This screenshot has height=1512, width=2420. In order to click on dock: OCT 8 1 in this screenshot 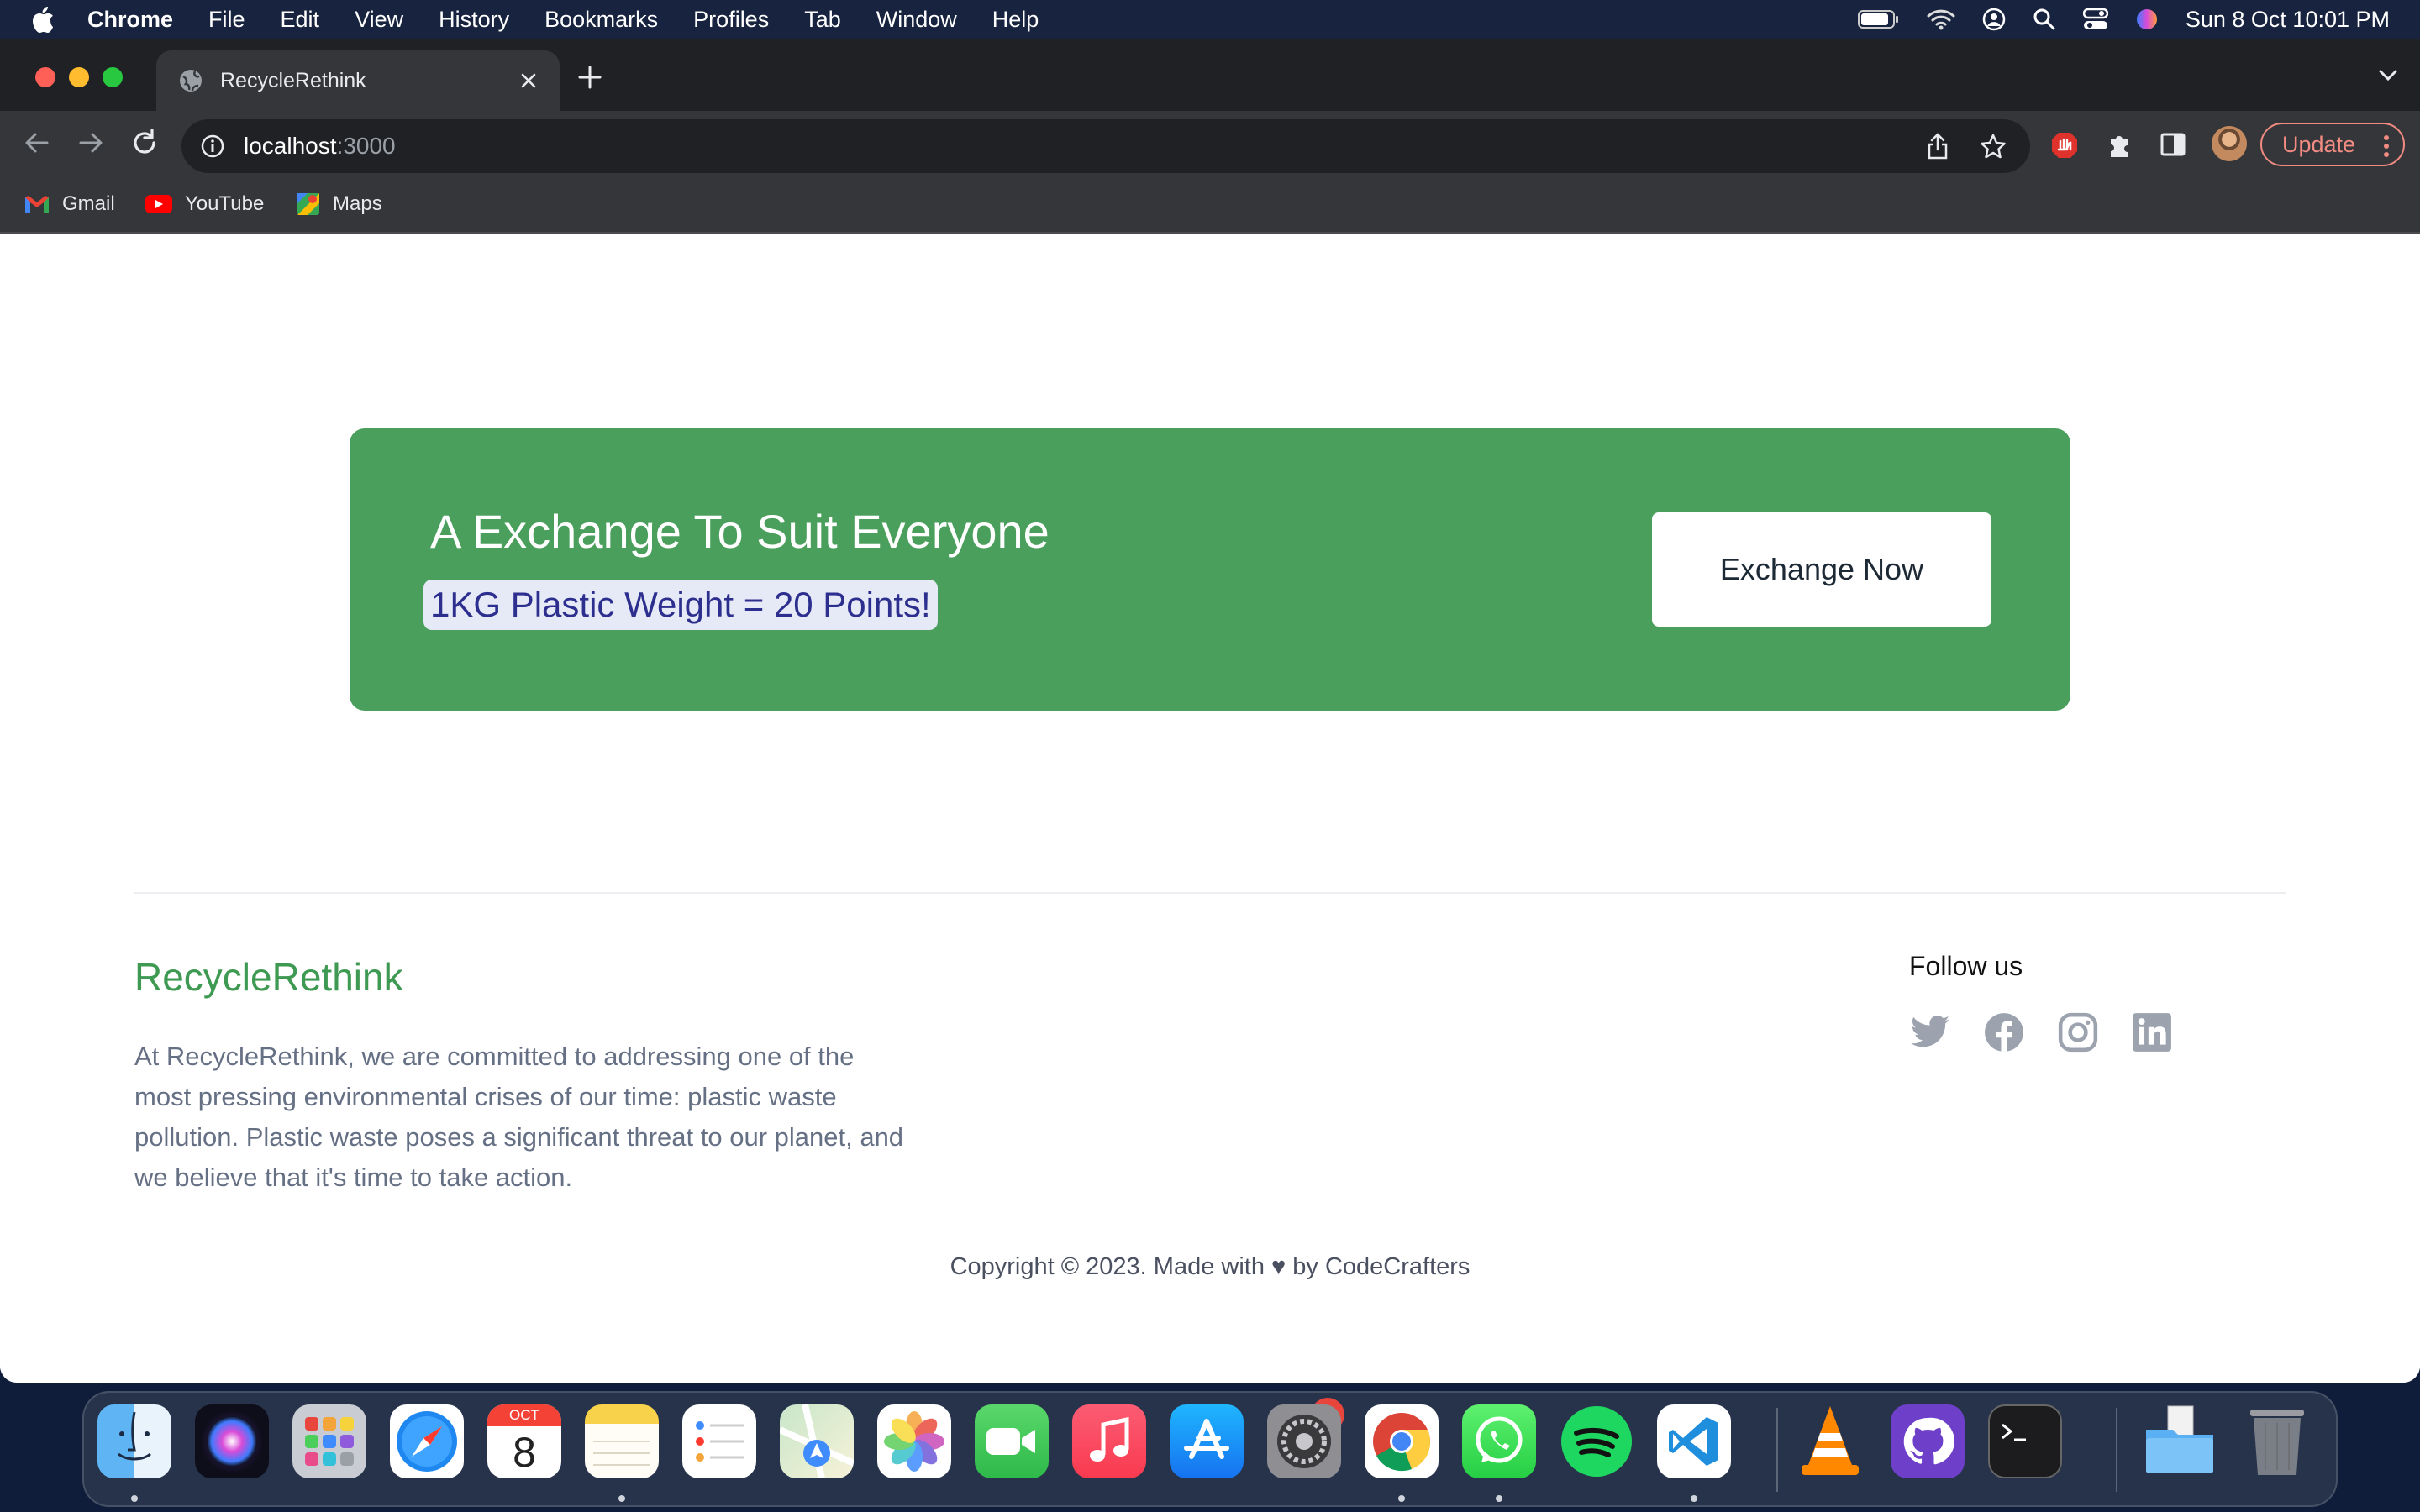, I will do `click(1210, 1449)`.